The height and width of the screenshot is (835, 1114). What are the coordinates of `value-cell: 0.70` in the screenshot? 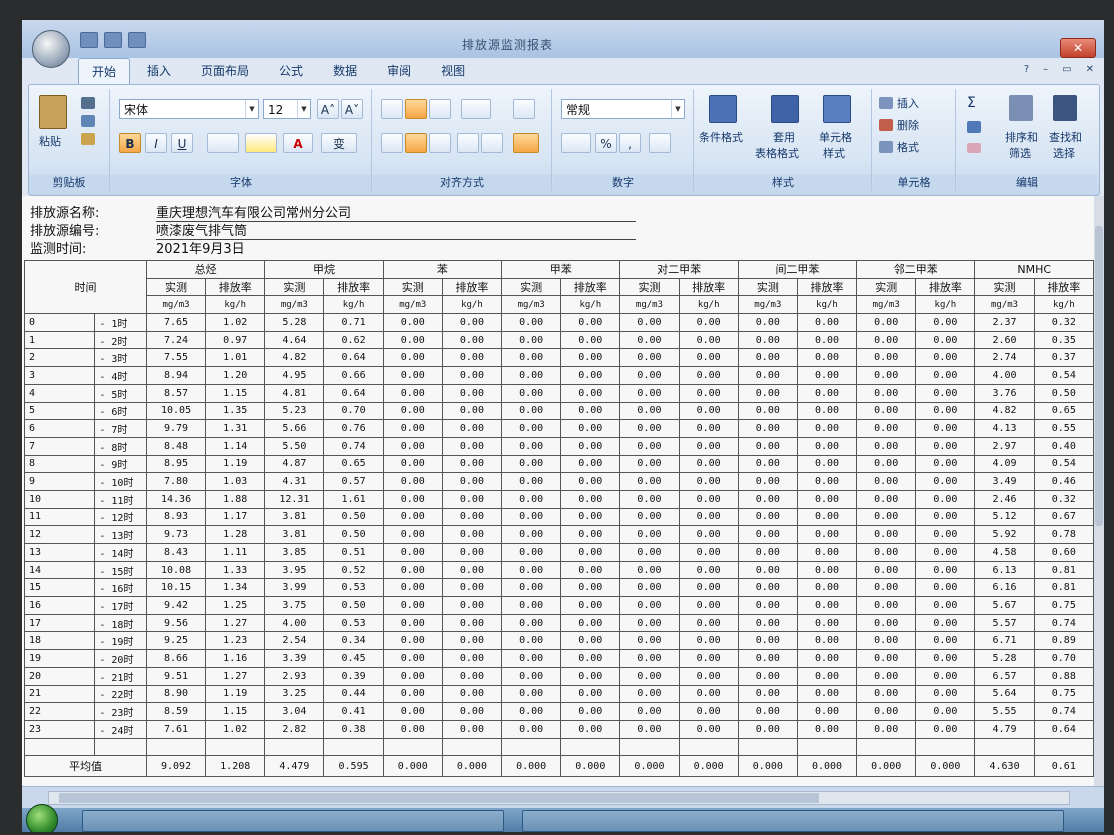 It's located at (1063, 658).